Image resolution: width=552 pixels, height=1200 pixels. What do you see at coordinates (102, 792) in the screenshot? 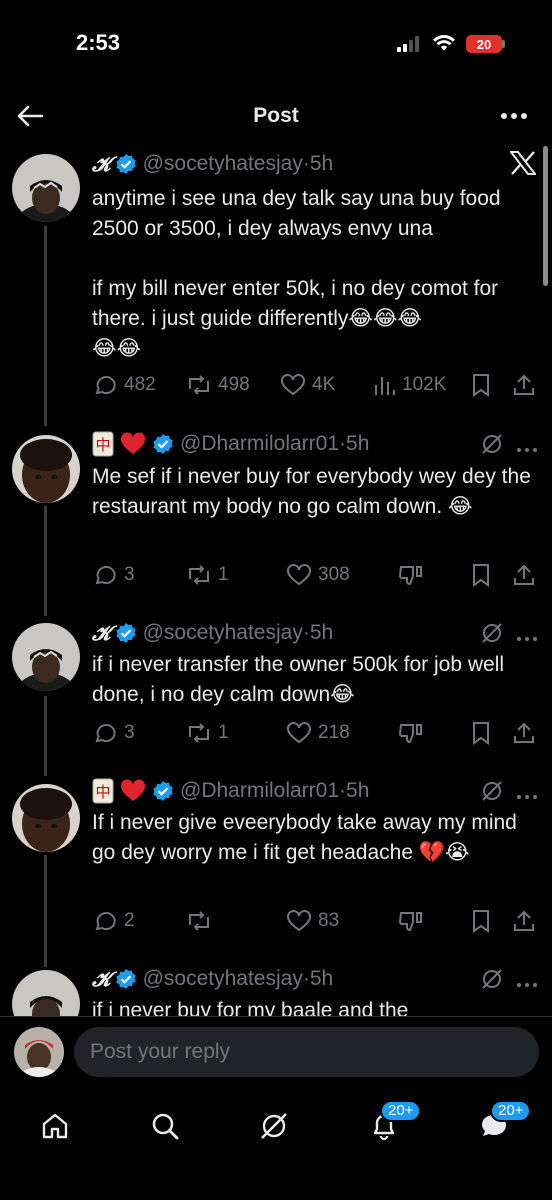
I see `svg-text: 中` at bounding box center [102, 792].